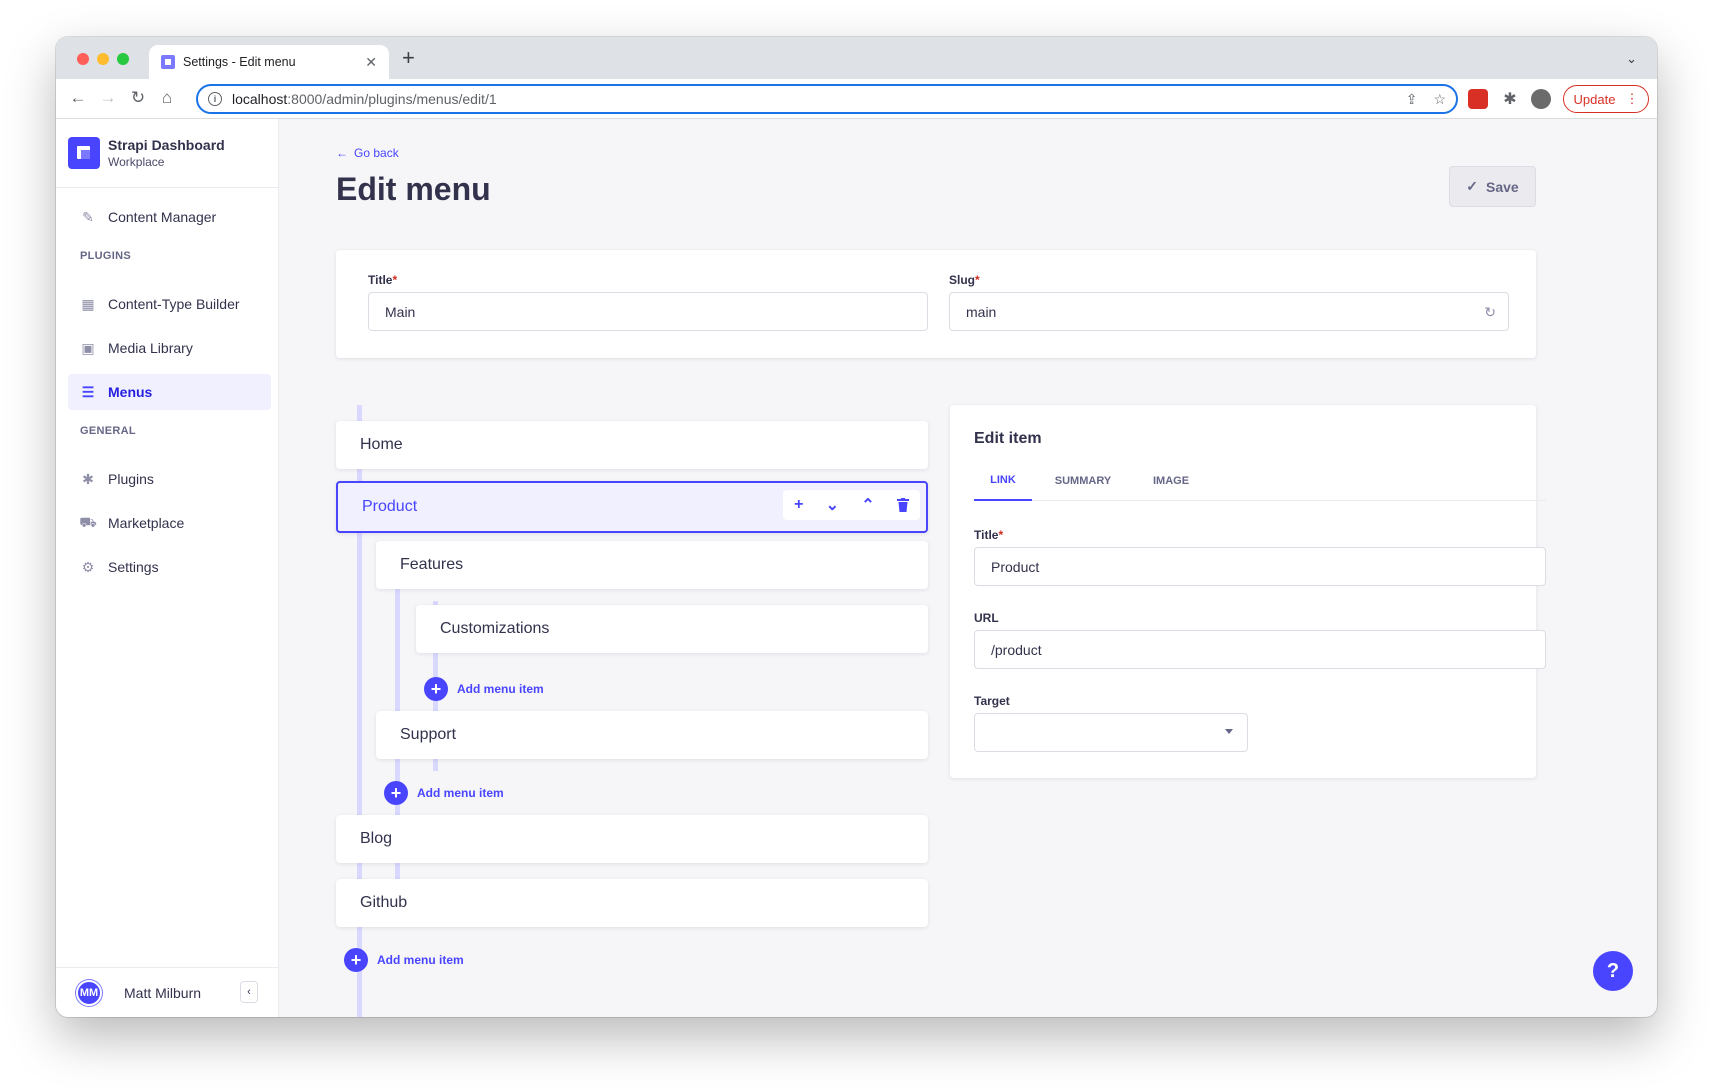  I want to click on more-vertical-icon: ⋮, so click(1632, 98).